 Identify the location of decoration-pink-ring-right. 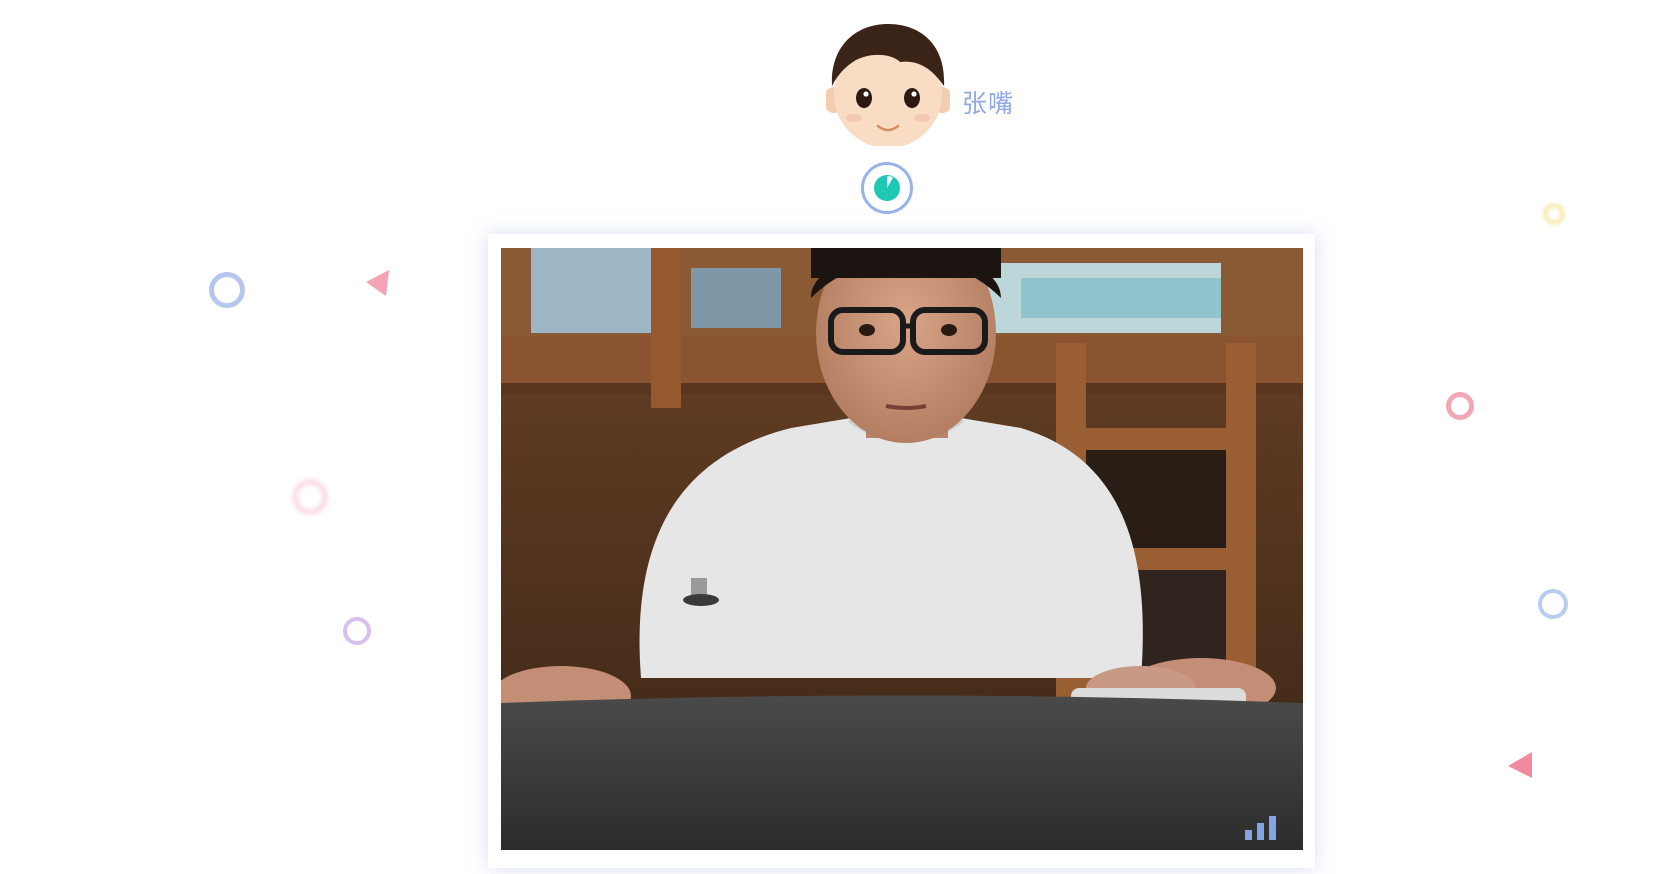
(1460, 406).